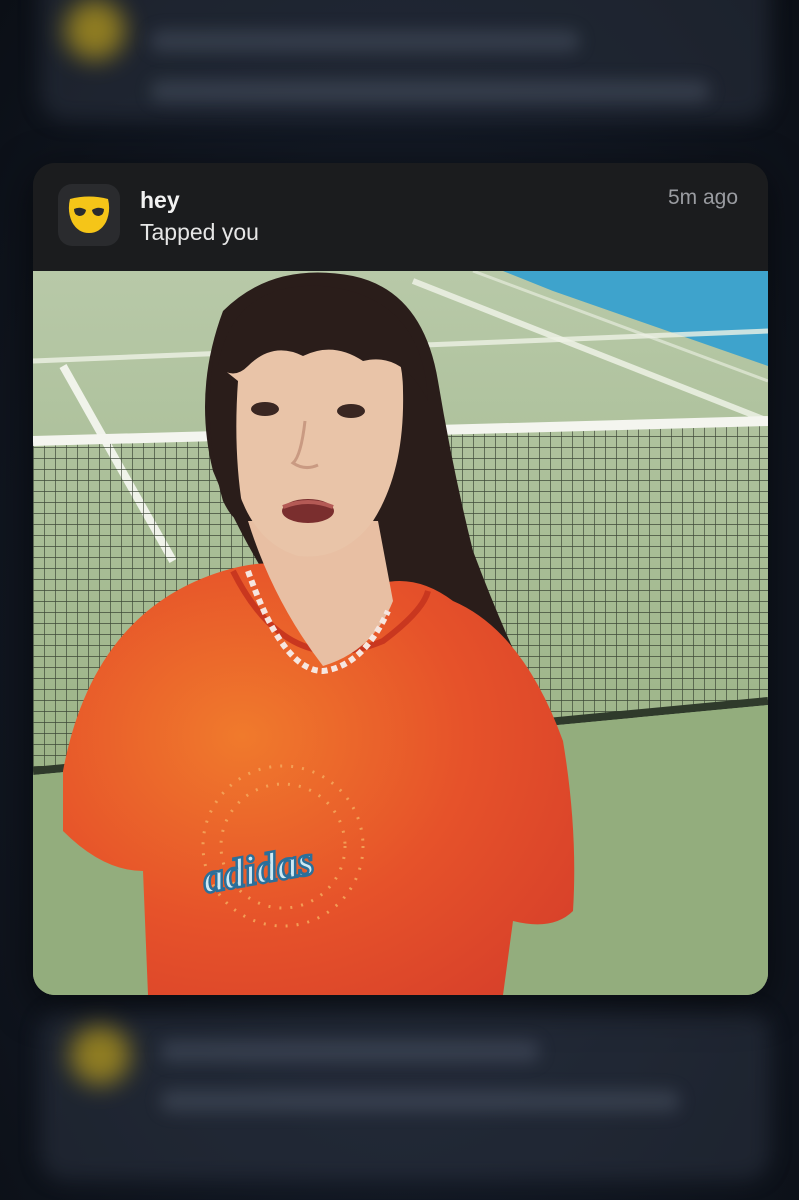  I want to click on blurred-app-icon-below, so click(100, 1055).